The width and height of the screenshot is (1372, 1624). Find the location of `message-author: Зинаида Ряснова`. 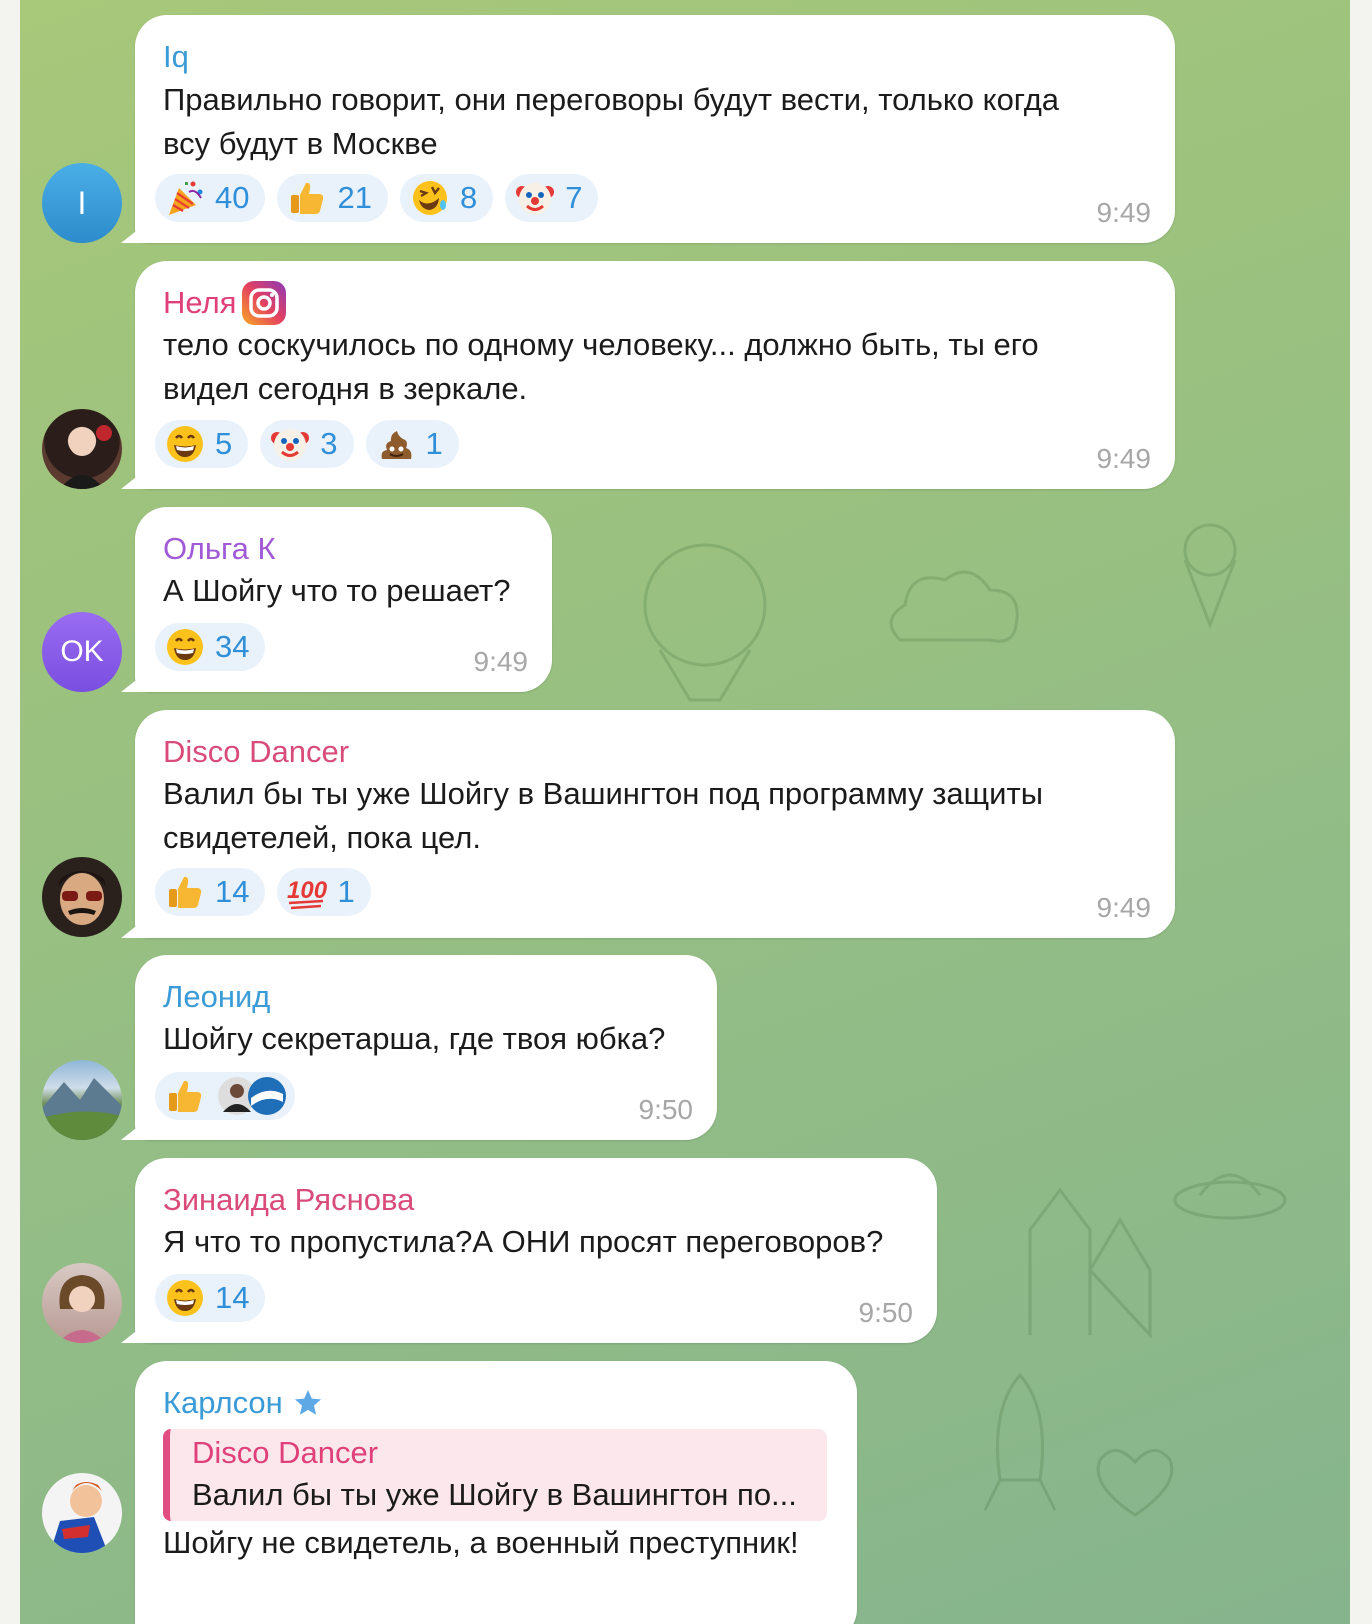

message-author: Зинаида Ряснова is located at coordinates (288, 1200).